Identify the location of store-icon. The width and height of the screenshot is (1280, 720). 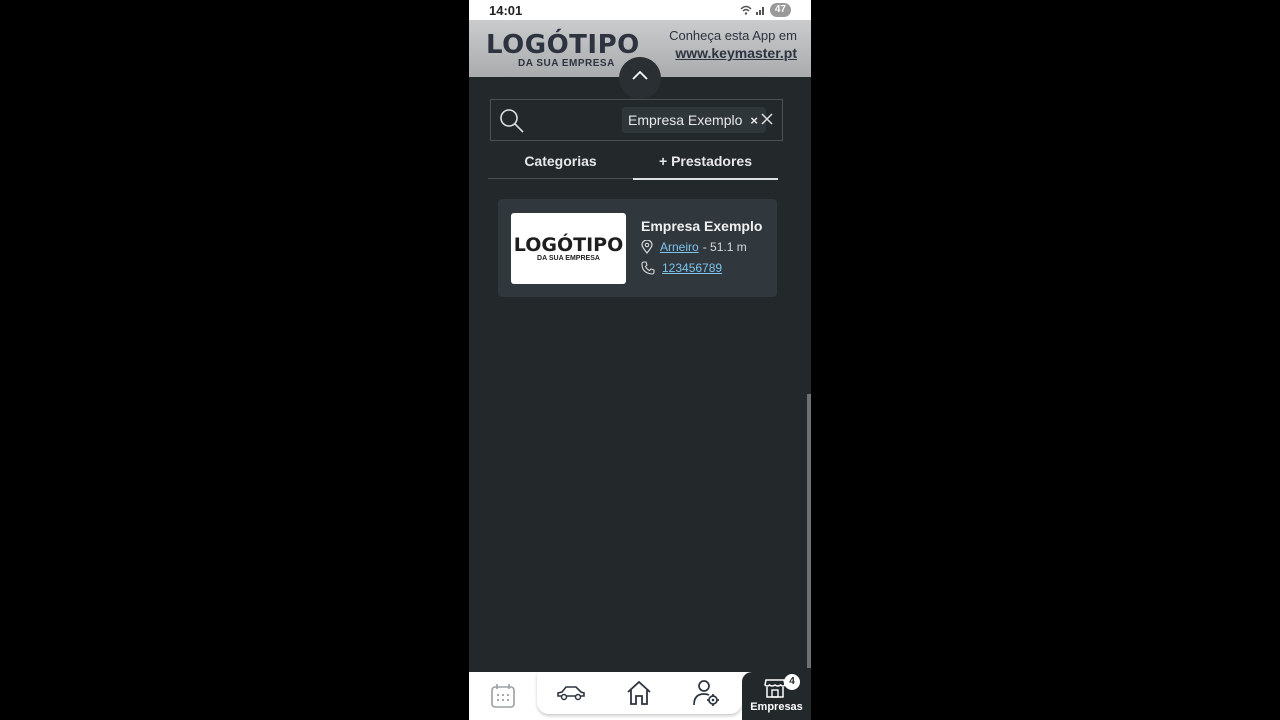
(775, 688).